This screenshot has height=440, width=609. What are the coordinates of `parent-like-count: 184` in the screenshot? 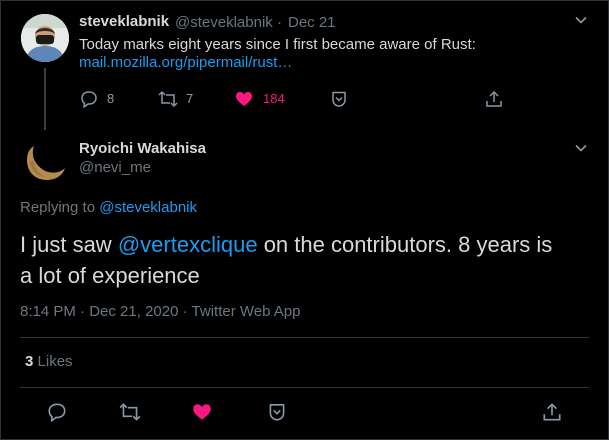 It's located at (274, 98).